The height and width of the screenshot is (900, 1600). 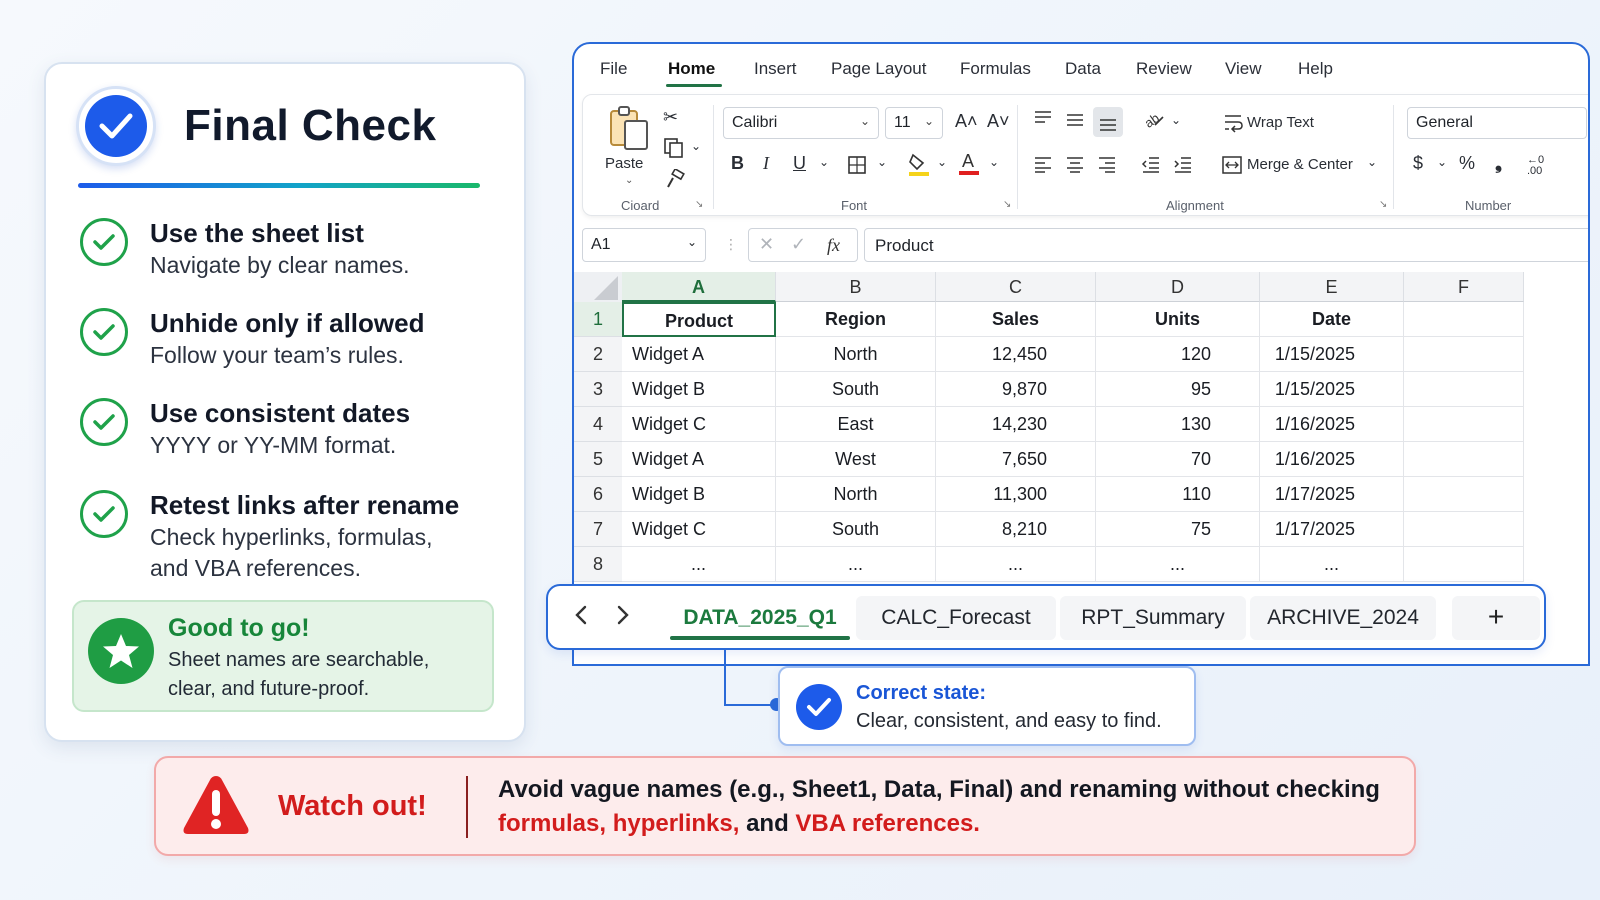 What do you see at coordinates (1075, 166) in the screenshot?
I see `align-center-icon` at bounding box center [1075, 166].